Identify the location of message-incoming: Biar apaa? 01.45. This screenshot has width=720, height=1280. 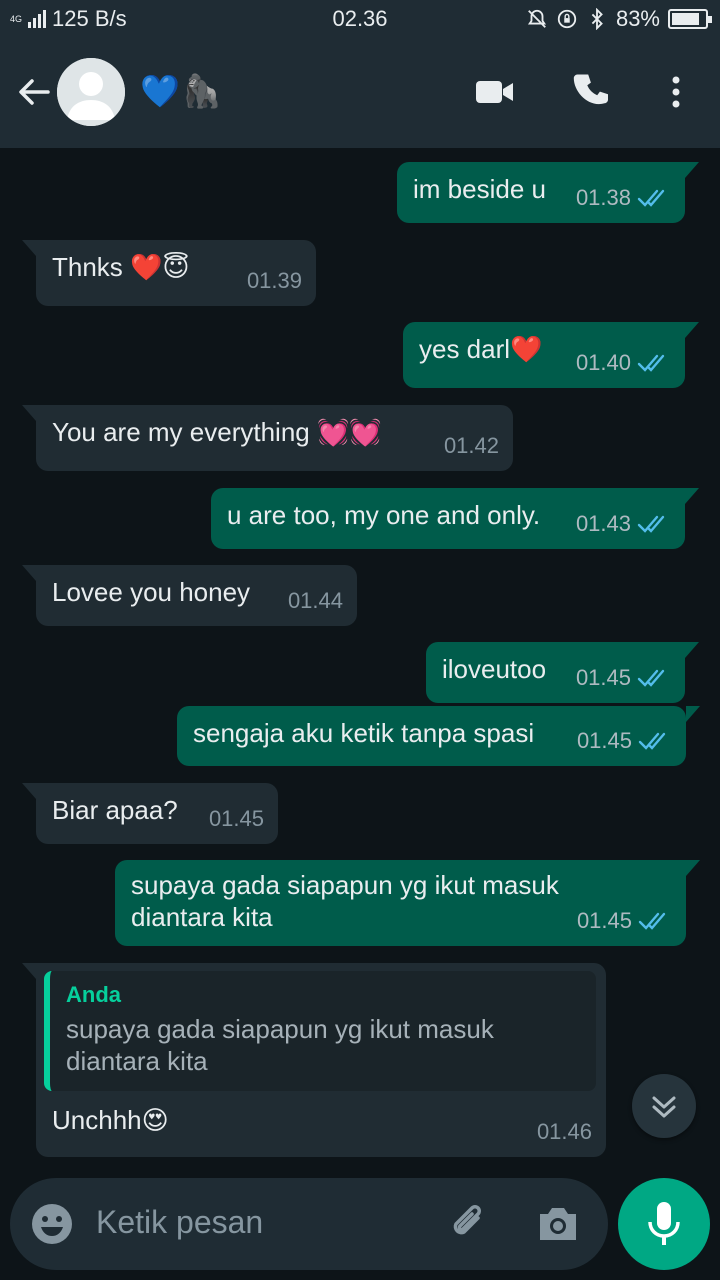
(150, 813).